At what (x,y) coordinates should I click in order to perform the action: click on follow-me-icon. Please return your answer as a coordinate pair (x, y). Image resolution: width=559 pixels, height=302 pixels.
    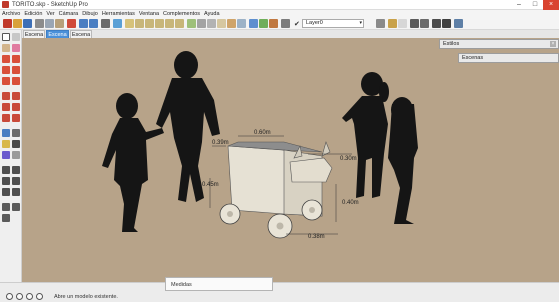
    Looking at the image, I should click on (16, 107).